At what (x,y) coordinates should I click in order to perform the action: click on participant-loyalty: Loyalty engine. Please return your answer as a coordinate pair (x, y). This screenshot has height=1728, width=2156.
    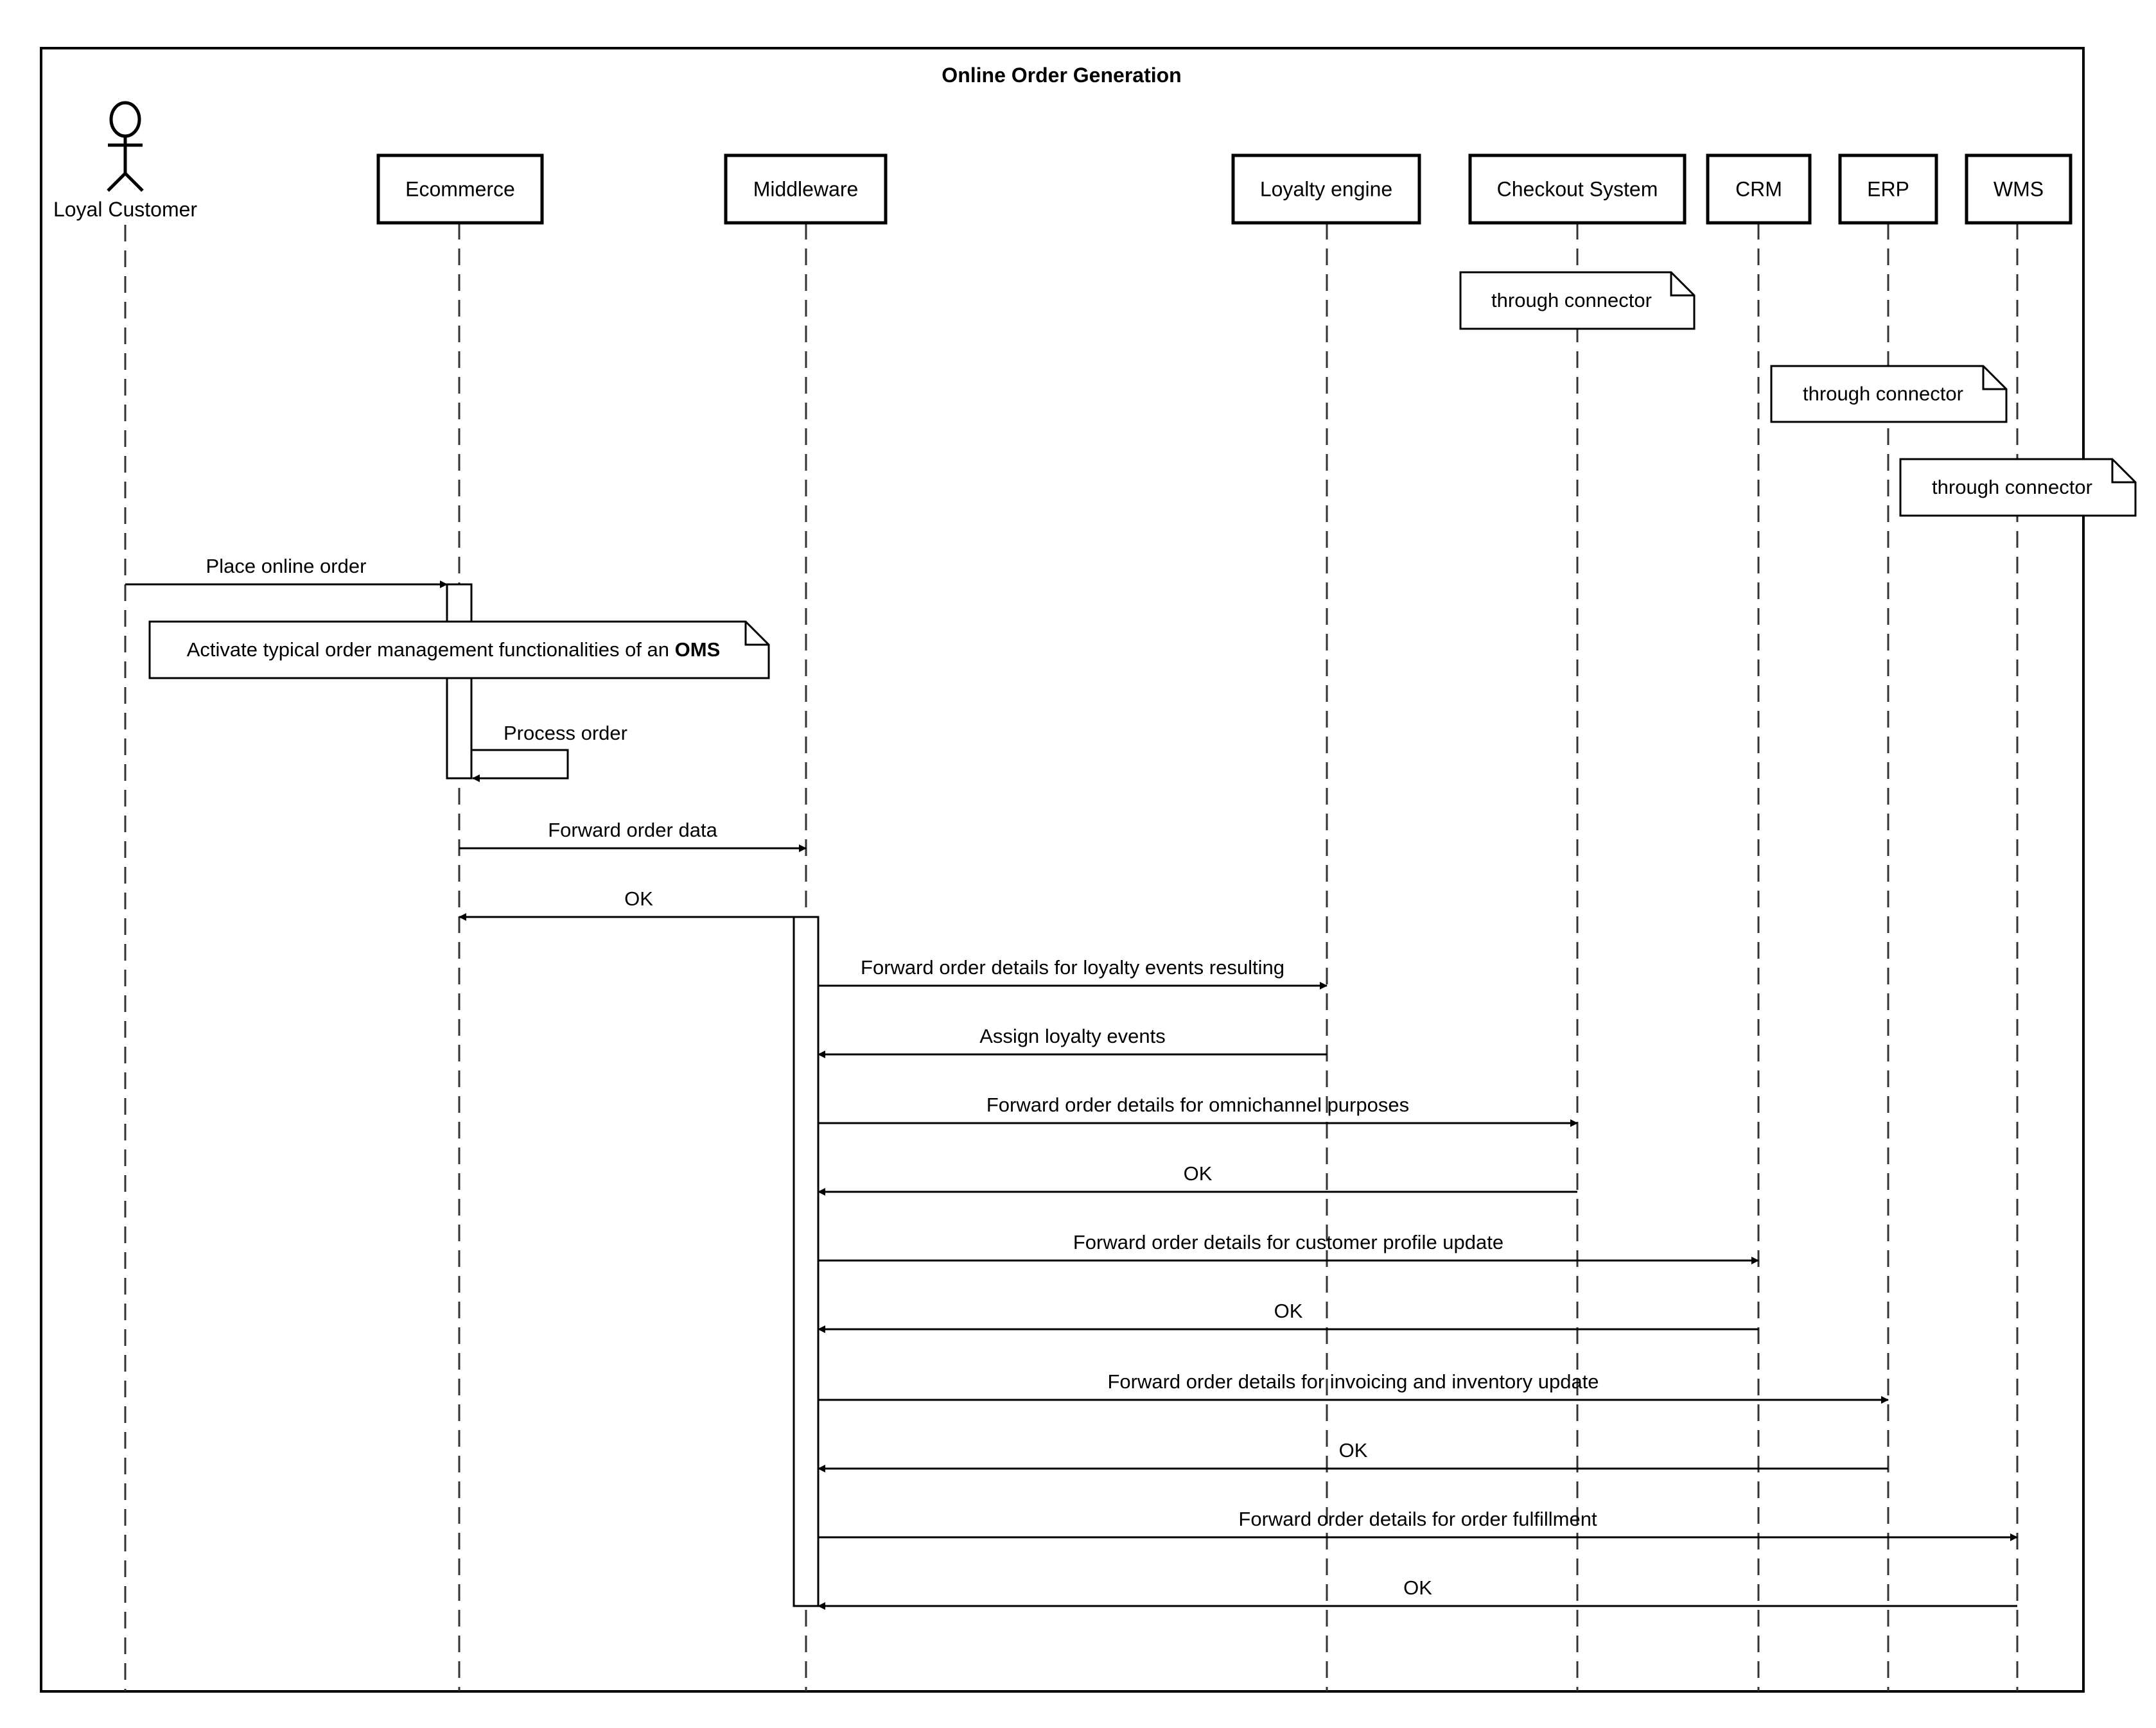
    Looking at the image, I should click on (1326, 189).